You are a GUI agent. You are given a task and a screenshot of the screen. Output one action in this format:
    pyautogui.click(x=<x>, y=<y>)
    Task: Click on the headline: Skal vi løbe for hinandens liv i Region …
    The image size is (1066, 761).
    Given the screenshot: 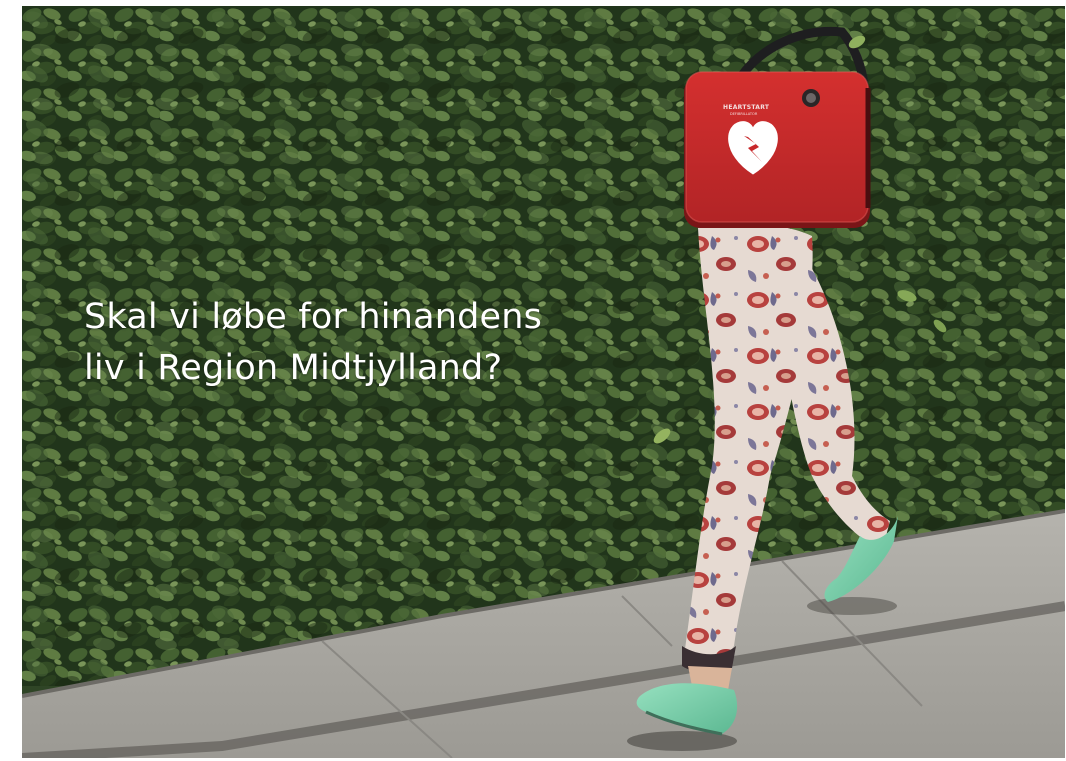 What is the action you would take?
    pyautogui.click(x=394, y=343)
    